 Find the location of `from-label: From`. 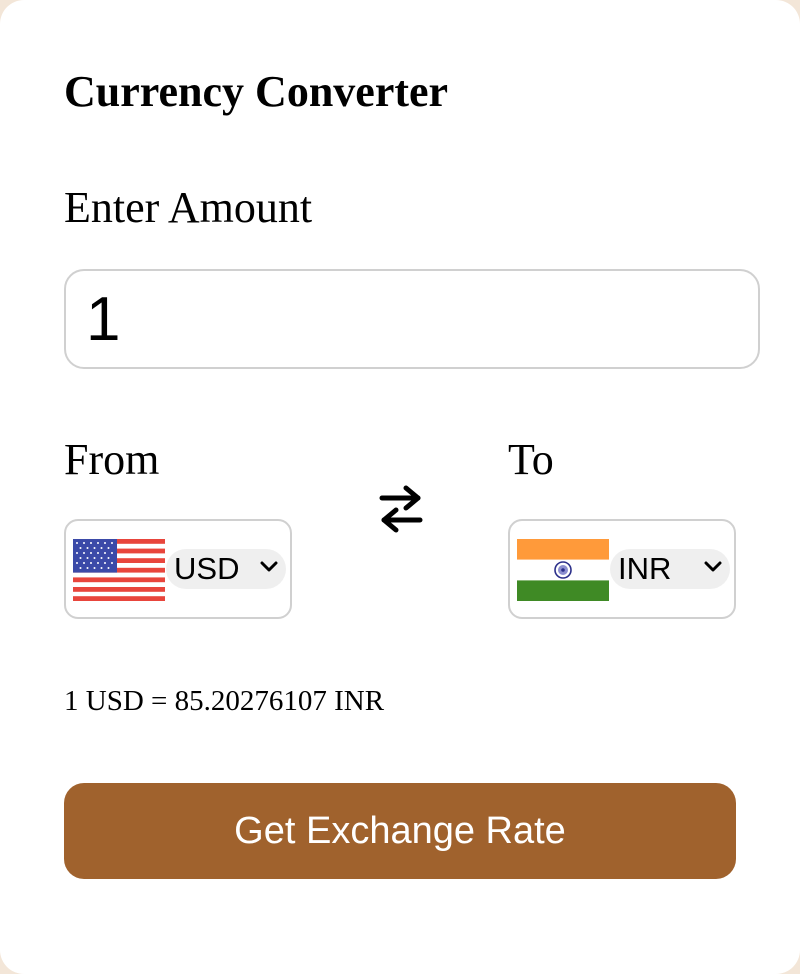

from-label: From is located at coordinates (112, 459).